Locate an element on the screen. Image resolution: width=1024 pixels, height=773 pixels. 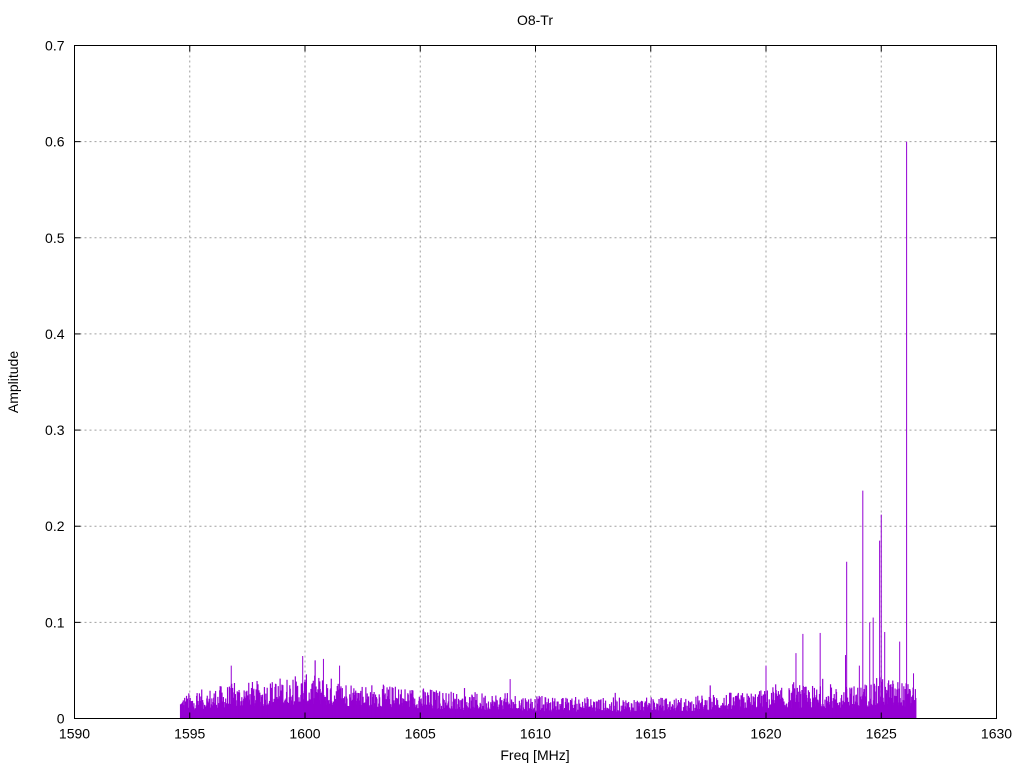
y-tick-label: 0 is located at coordinates (61, 719).